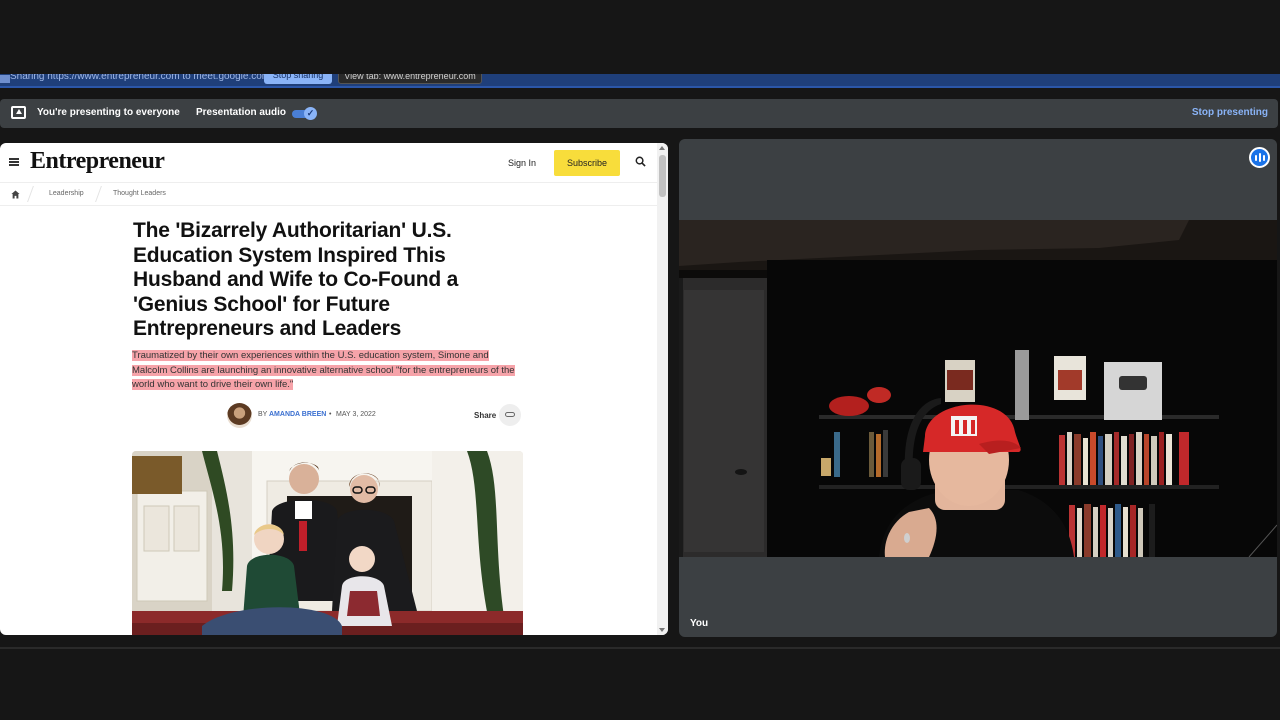  I want to click on check-icon: ✓, so click(310, 113).